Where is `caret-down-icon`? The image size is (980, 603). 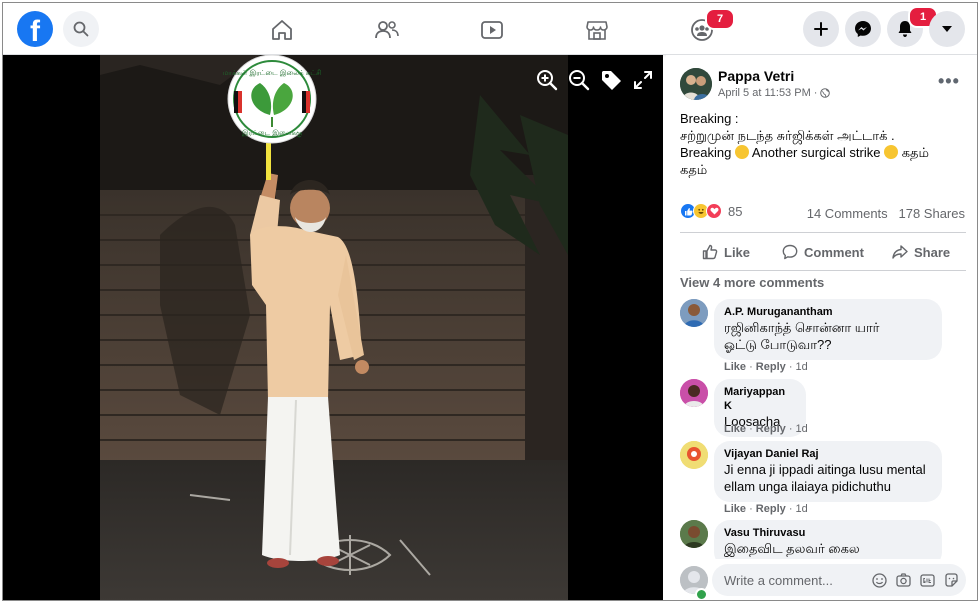 caret-down-icon is located at coordinates (947, 29).